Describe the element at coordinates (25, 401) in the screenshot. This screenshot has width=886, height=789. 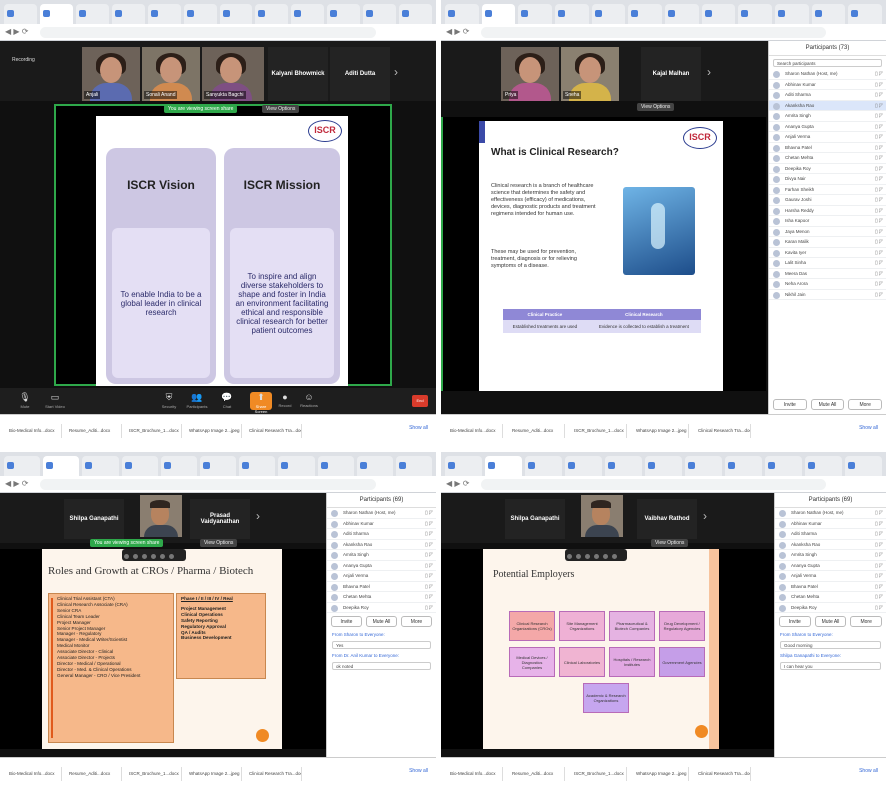
I see `mute-button: 🎙 Mute` at that location.